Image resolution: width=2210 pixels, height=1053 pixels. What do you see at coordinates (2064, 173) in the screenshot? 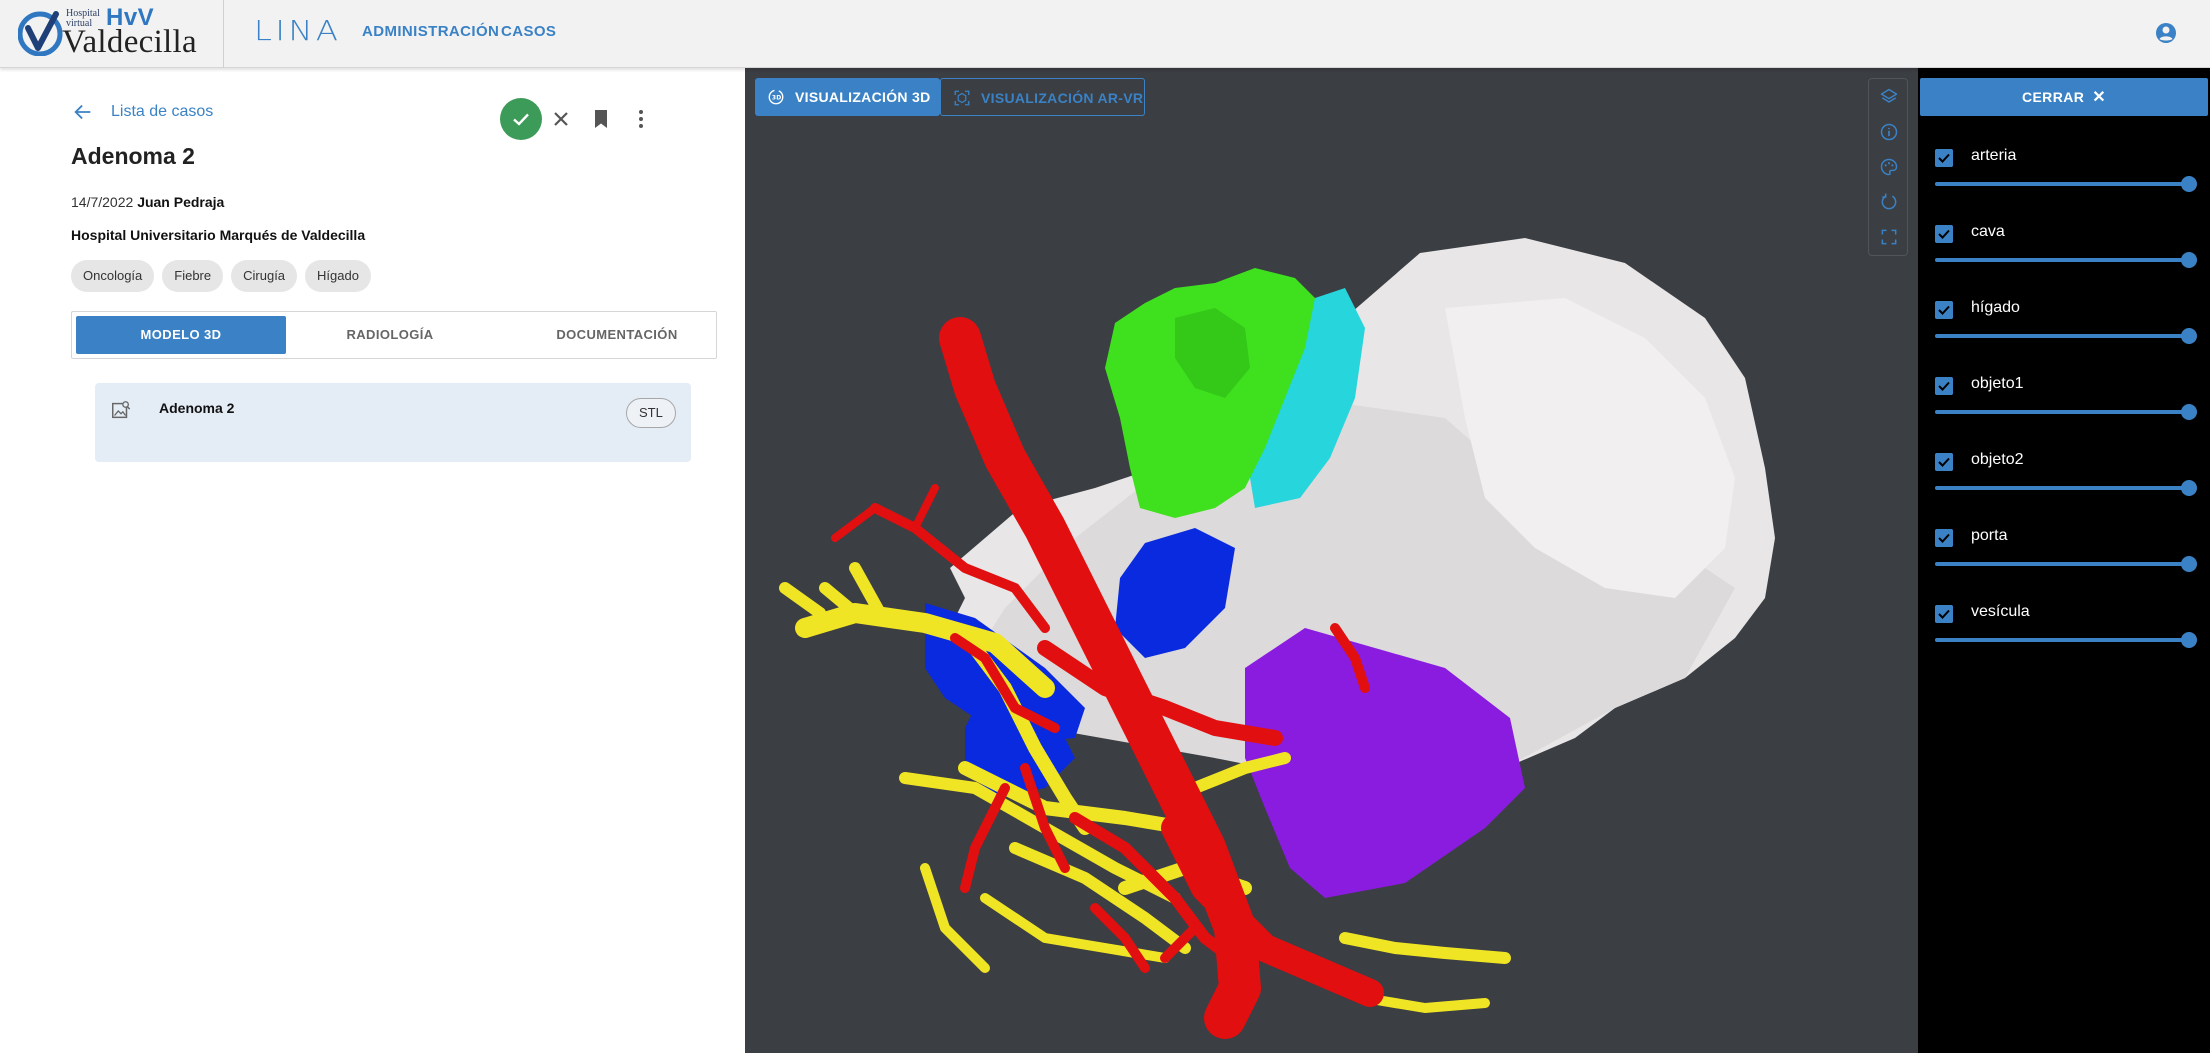
I see `layer-row-arteria: arteria` at bounding box center [2064, 173].